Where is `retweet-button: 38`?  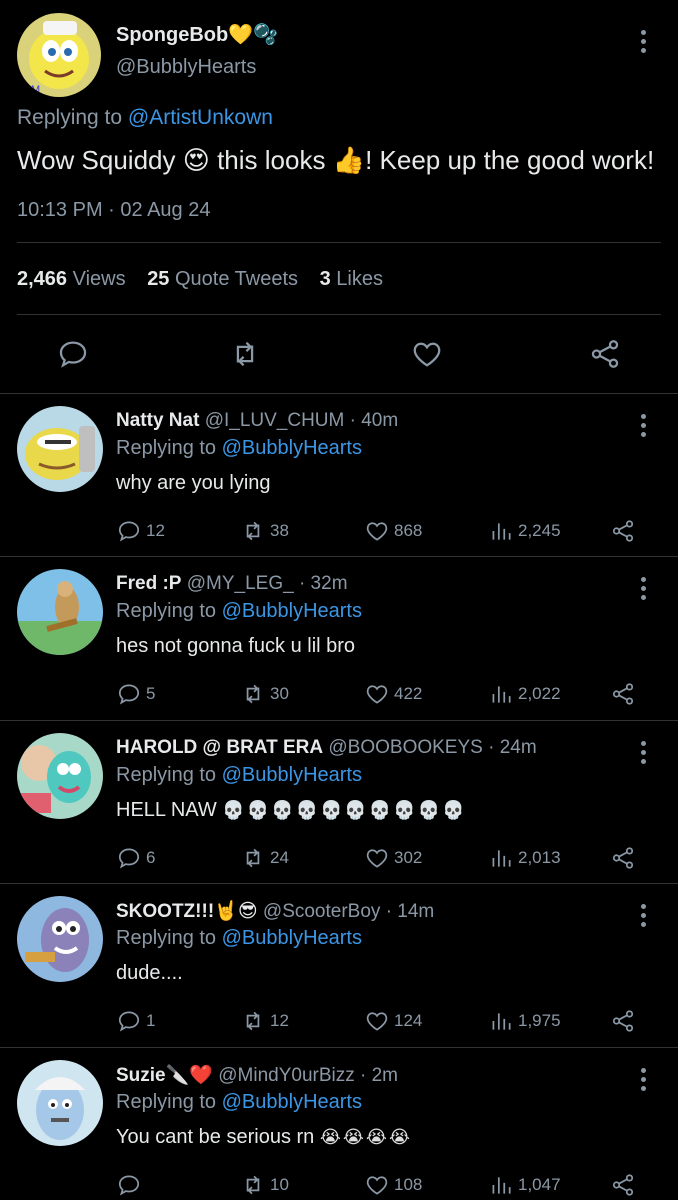
retweet-button: 38 is located at coordinates (264, 531).